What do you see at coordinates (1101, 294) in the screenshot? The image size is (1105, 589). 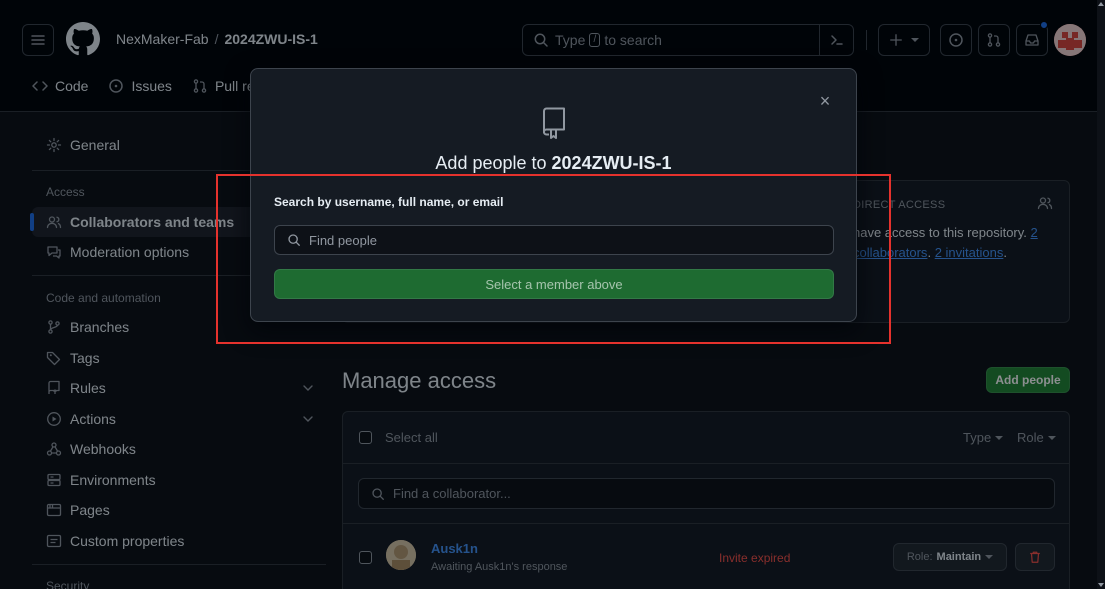 I see `page-scrollbar` at bounding box center [1101, 294].